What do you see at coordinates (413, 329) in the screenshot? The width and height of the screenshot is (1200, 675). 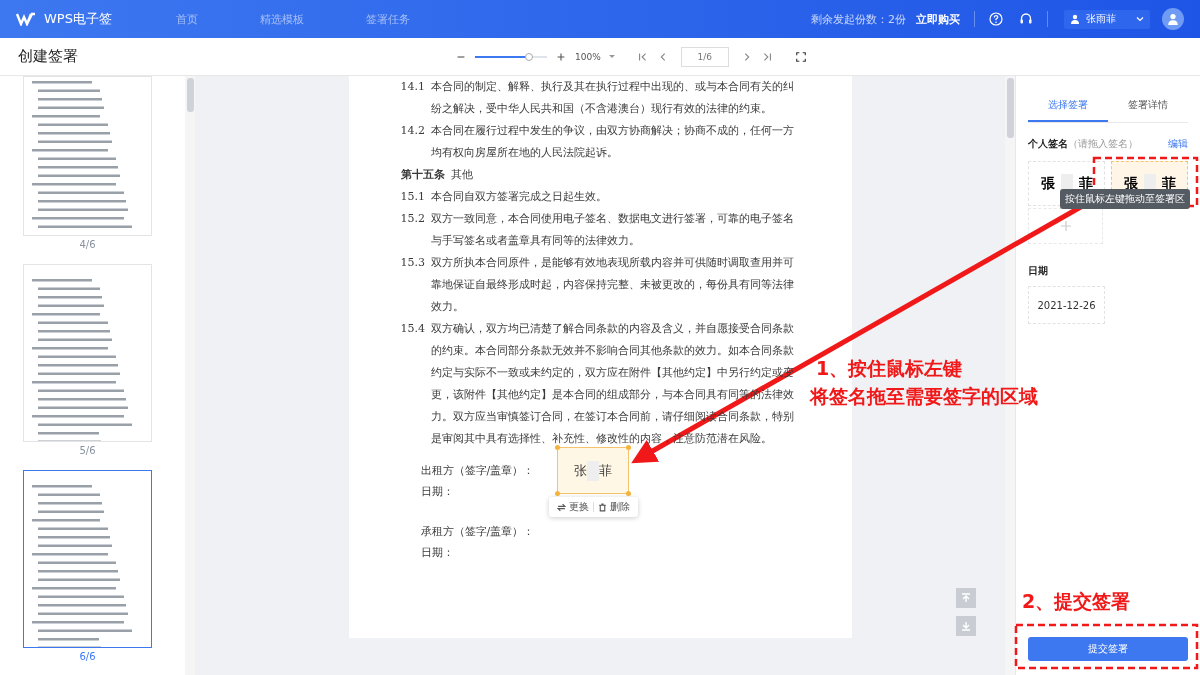 I see `clause-number: 15.4` at bounding box center [413, 329].